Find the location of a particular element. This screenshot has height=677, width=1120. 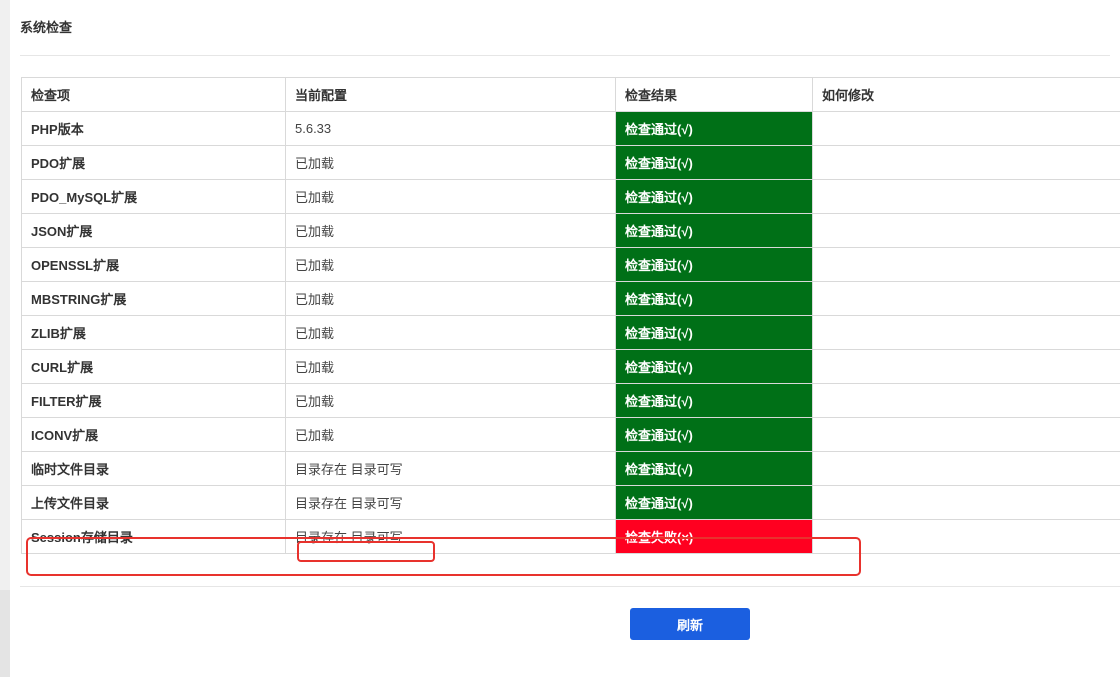

header-current-config: 当前配置 is located at coordinates (450, 94).